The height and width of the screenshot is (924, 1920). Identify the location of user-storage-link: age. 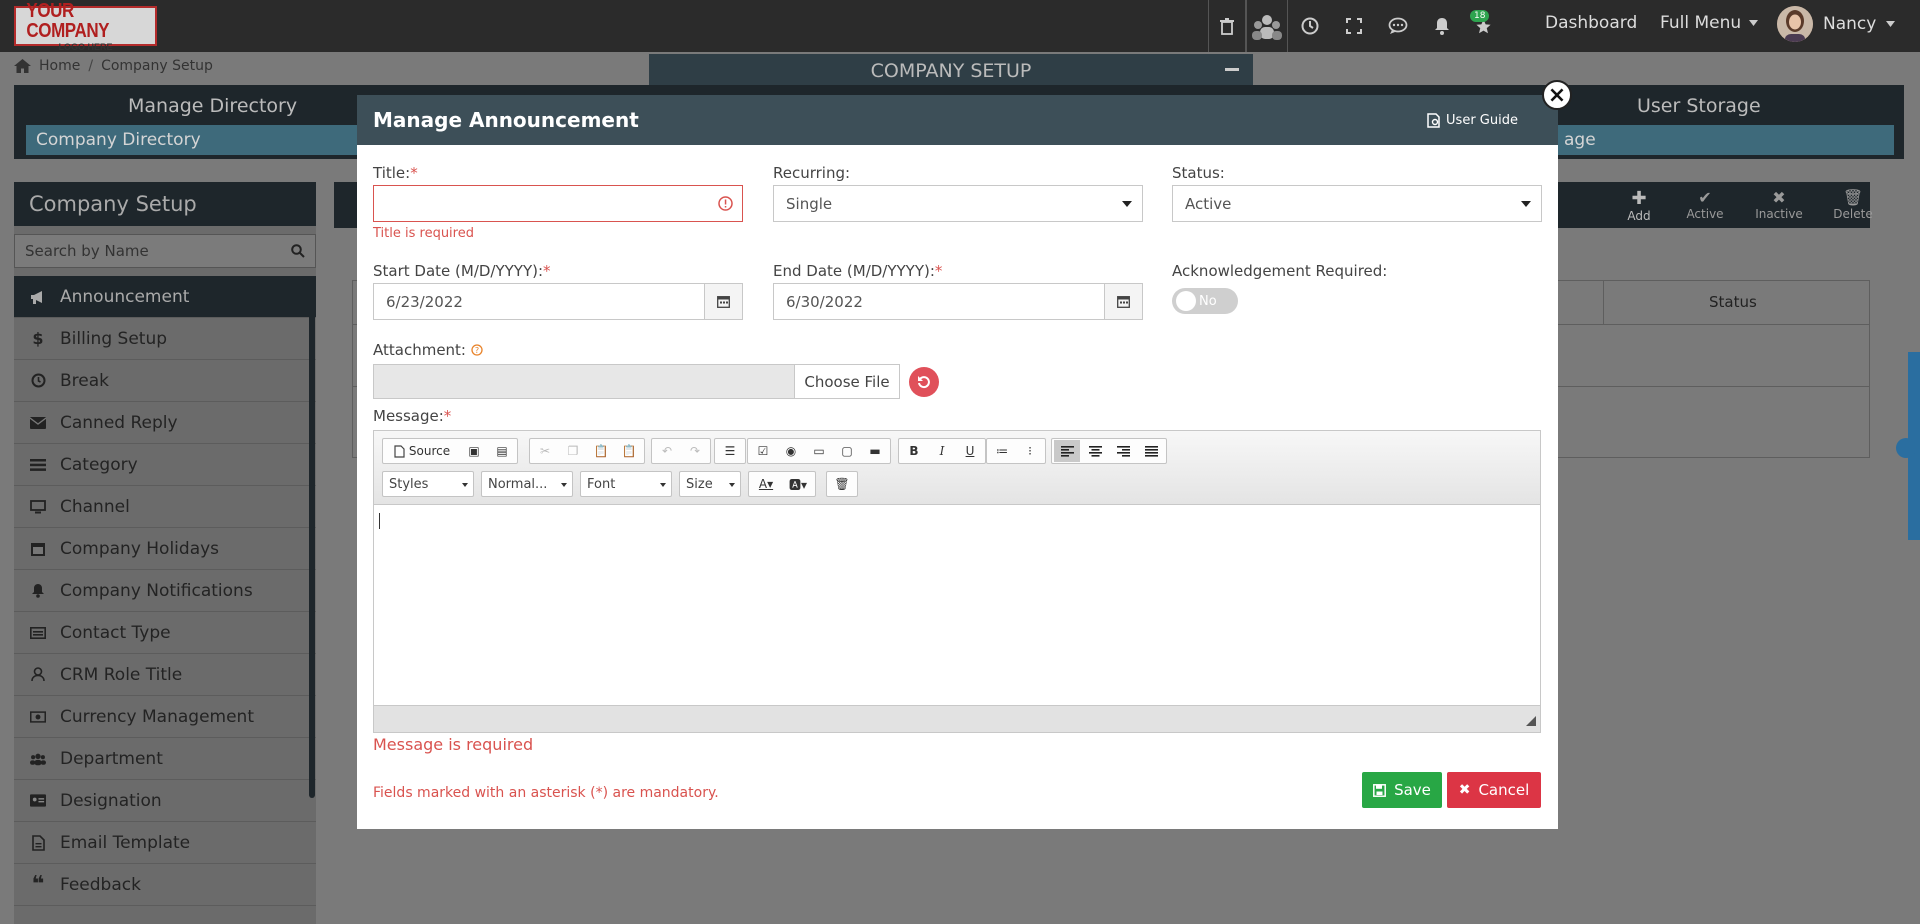
(1724, 140).